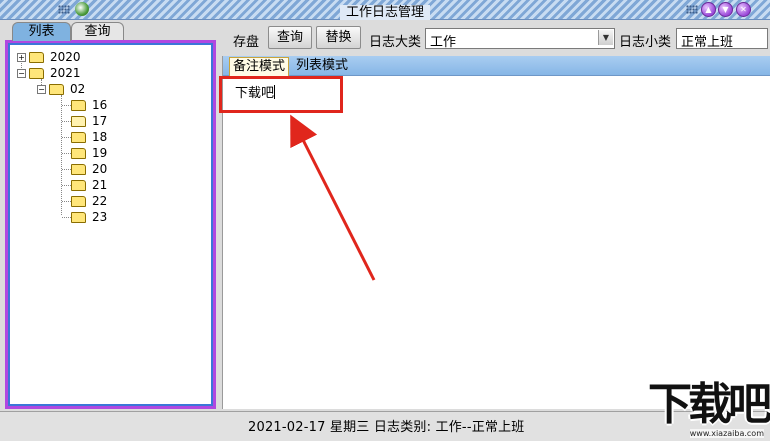 The height and width of the screenshot is (441, 770). Describe the element at coordinates (386, 427) in the screenshot. I see `status-text: 2021-02-17 星期三 日志类别: 工作--正常上班` at that location.